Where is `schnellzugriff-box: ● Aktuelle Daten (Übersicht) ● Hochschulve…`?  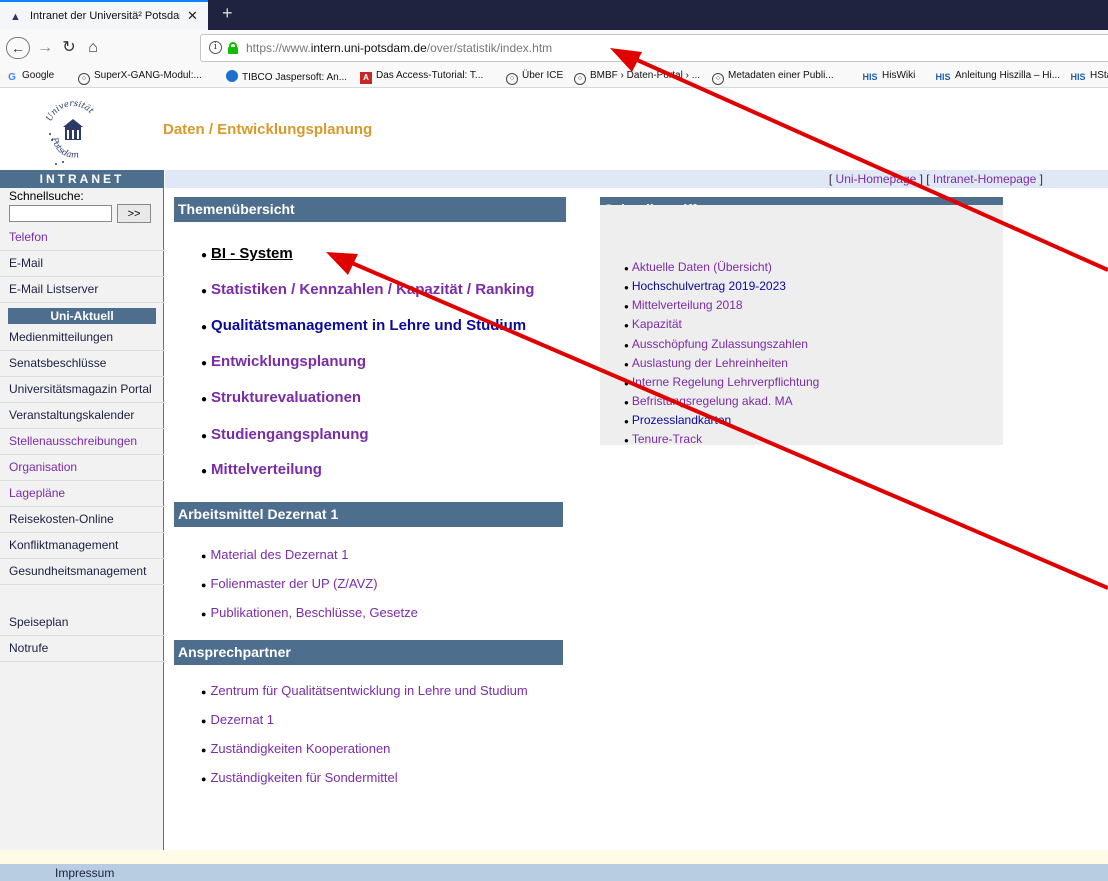
schnellzugriff-box: ● Aktuelle Daten (Übersicht) ● Hochschulve… is located at coordinates (801, 325).